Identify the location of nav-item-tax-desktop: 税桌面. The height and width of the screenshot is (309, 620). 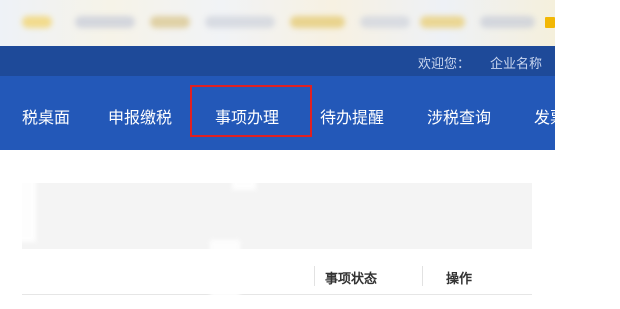
(46, 116).